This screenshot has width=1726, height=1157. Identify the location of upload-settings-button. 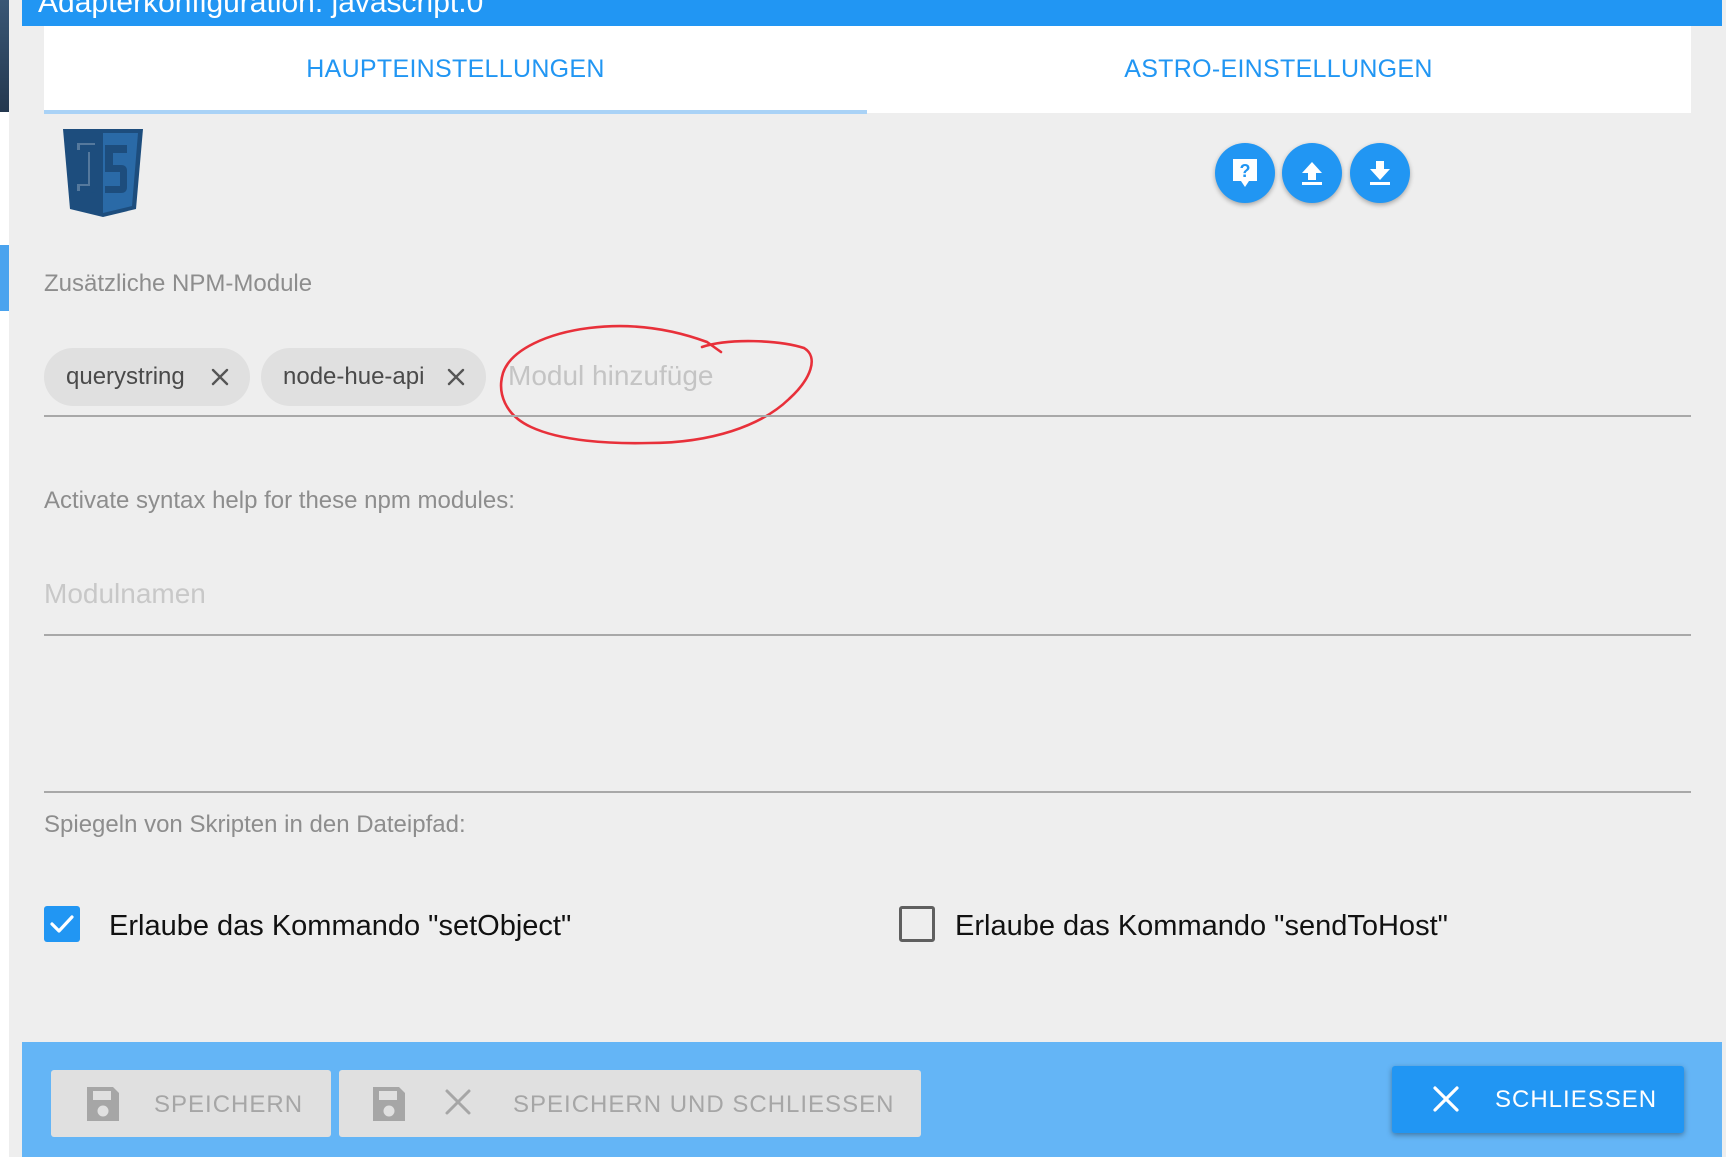
(1312, 173).